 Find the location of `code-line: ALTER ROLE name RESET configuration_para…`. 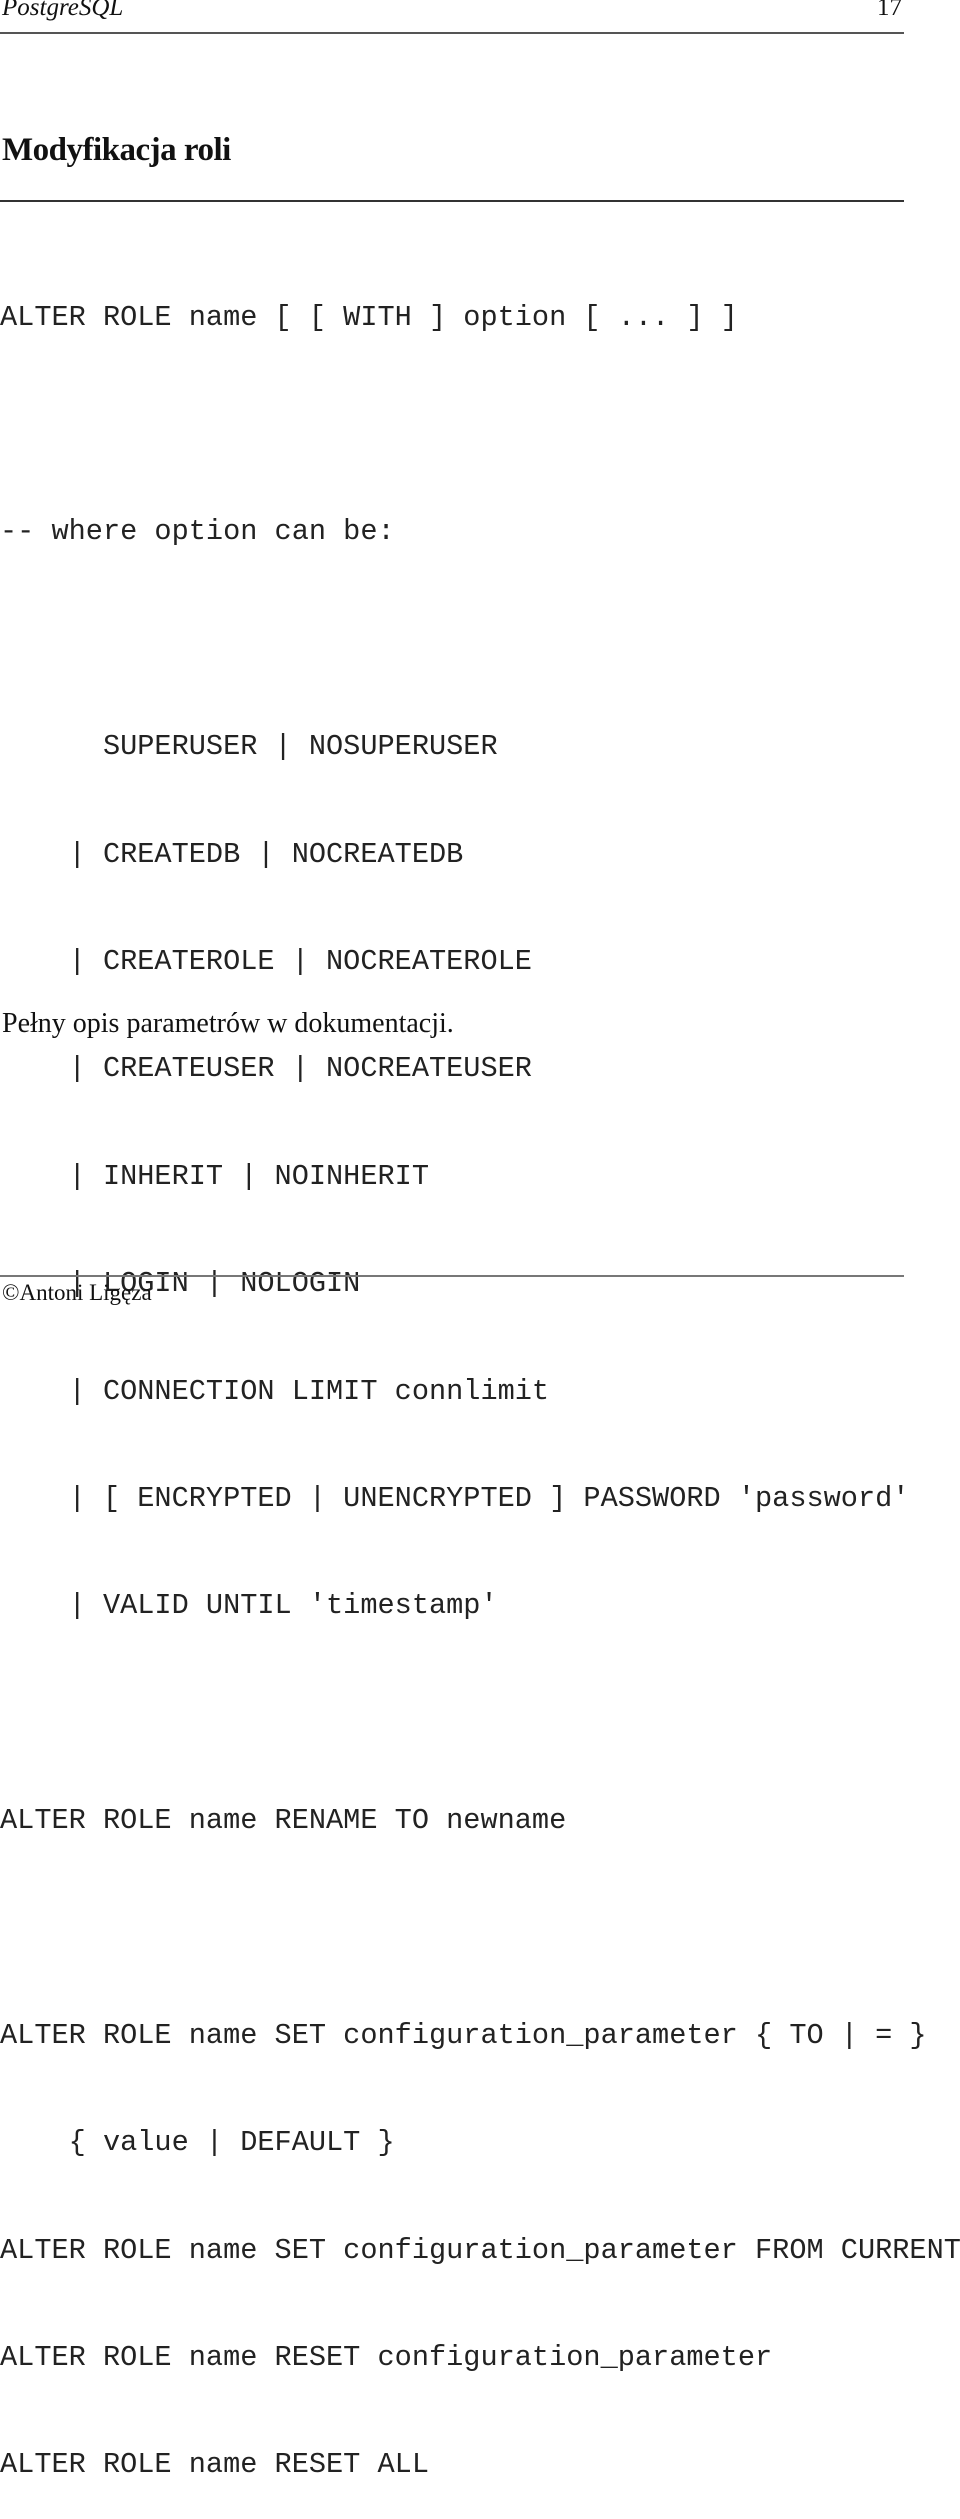

code-line: ALTER ROLE name RESET configuration_para… is located at coordinates (386, 2358).